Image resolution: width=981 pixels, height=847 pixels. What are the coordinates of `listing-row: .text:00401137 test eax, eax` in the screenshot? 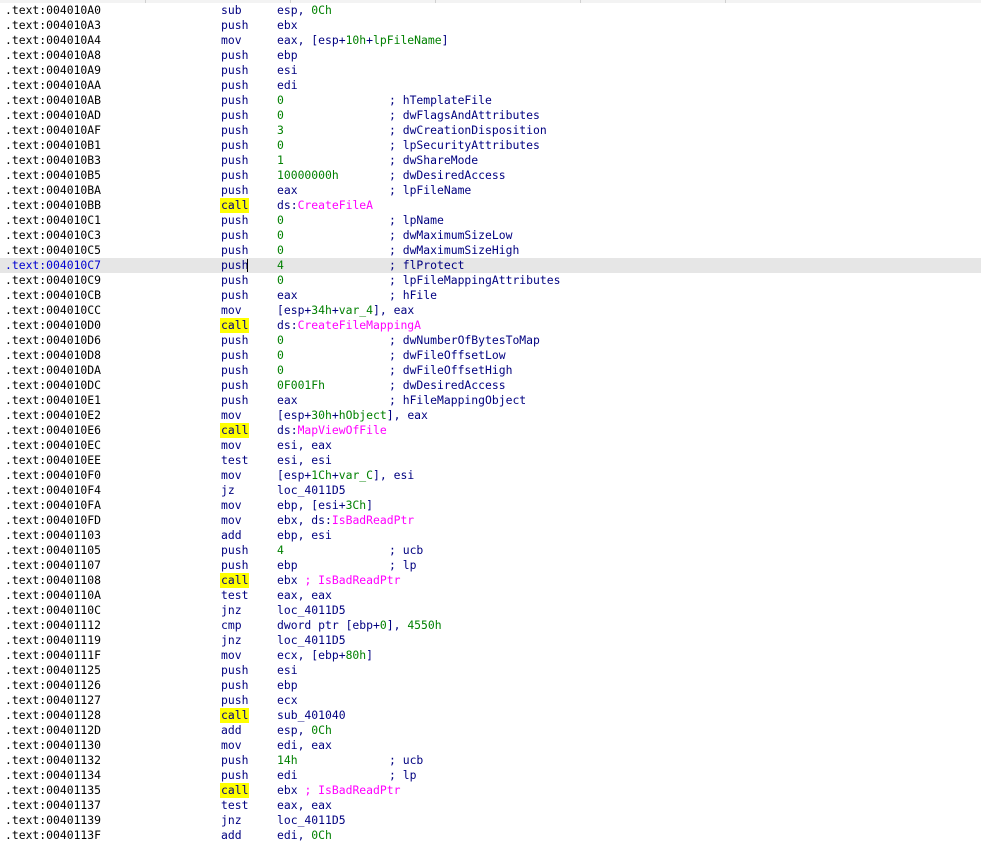 It's located at (490, 805).